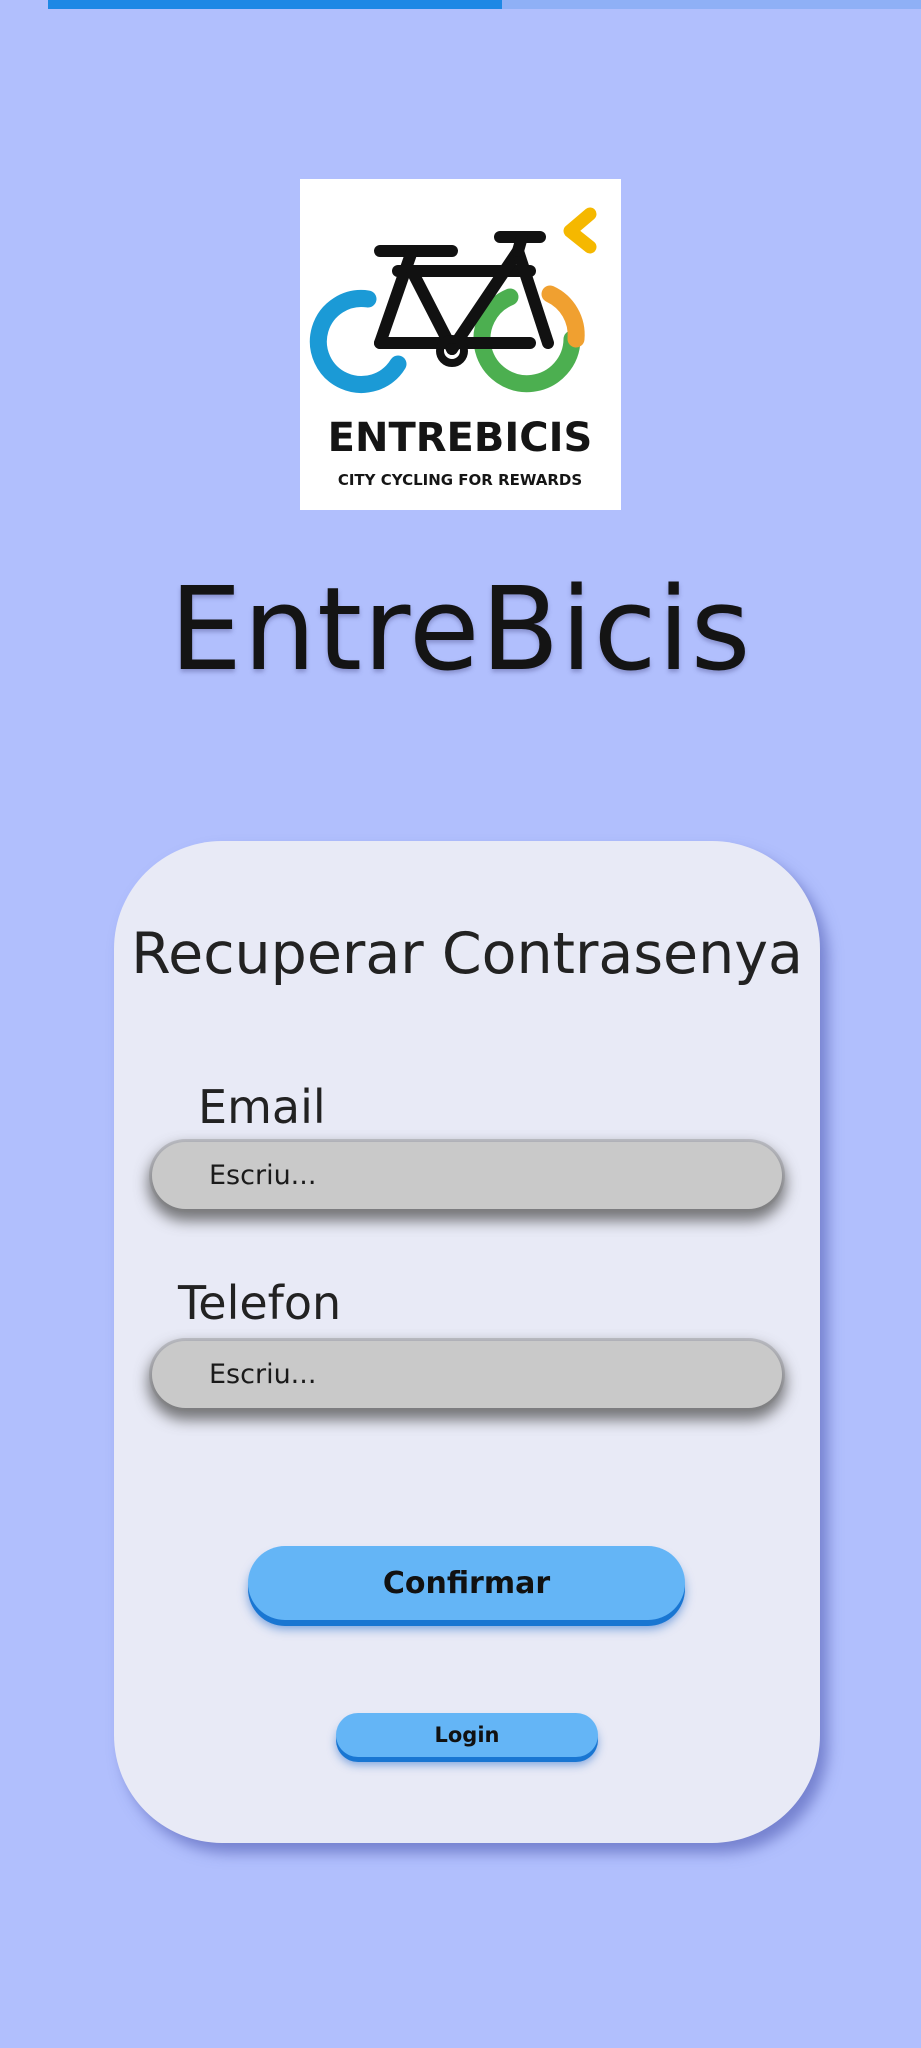  What do you see at coordinates (453, 348) in the screenshot?
I see `bicycle-logo-icon: ENTREBICIS CITY CYCLING FOR REWARDS` at bounding box center [453, 348].